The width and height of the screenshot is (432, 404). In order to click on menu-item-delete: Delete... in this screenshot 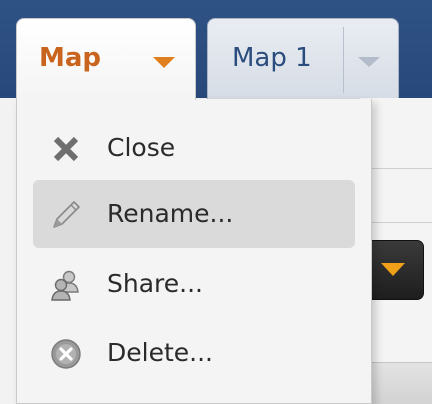, I will do `click(194, 353)`.